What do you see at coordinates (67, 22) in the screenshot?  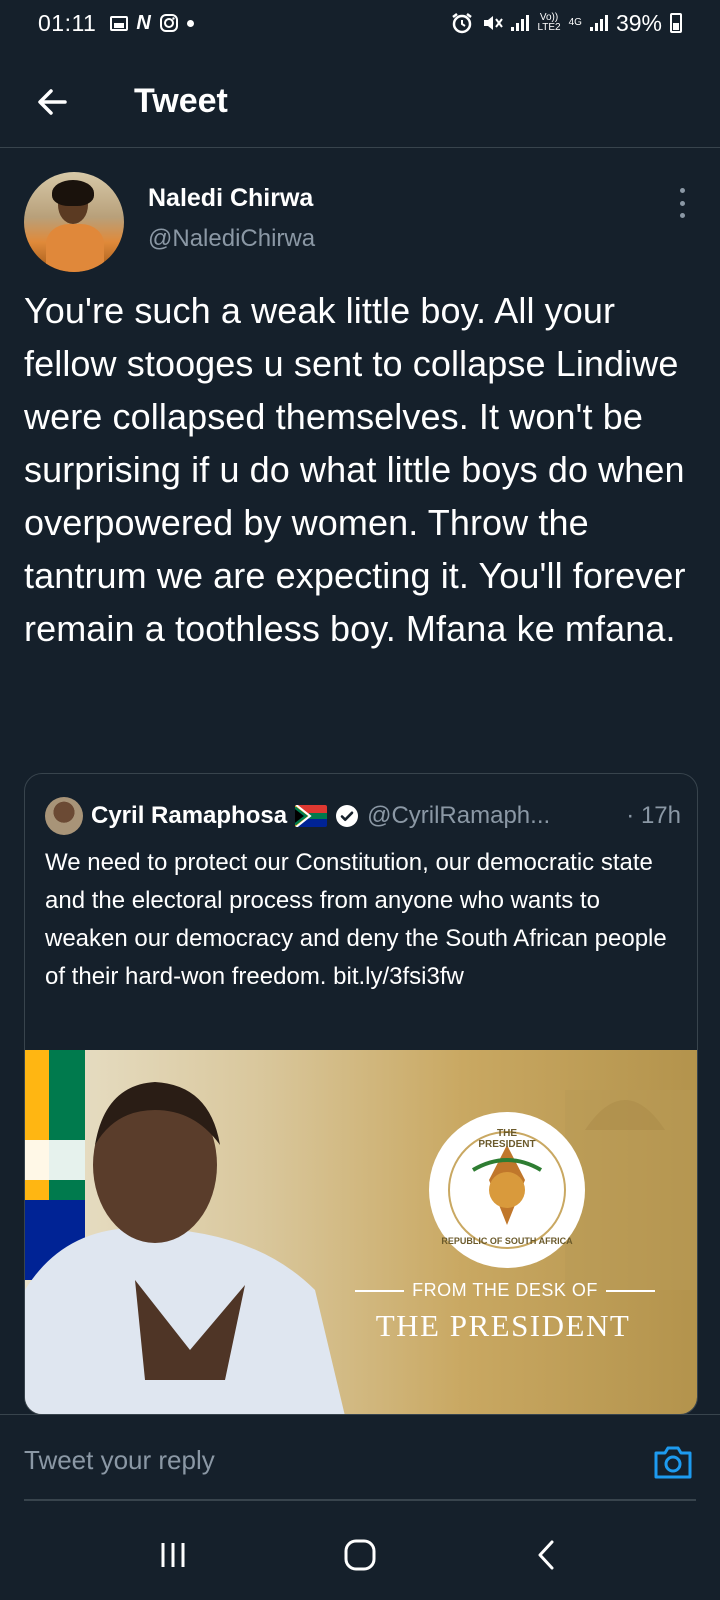 I see `status-time: 01:11` at bounding box center [67, 22].